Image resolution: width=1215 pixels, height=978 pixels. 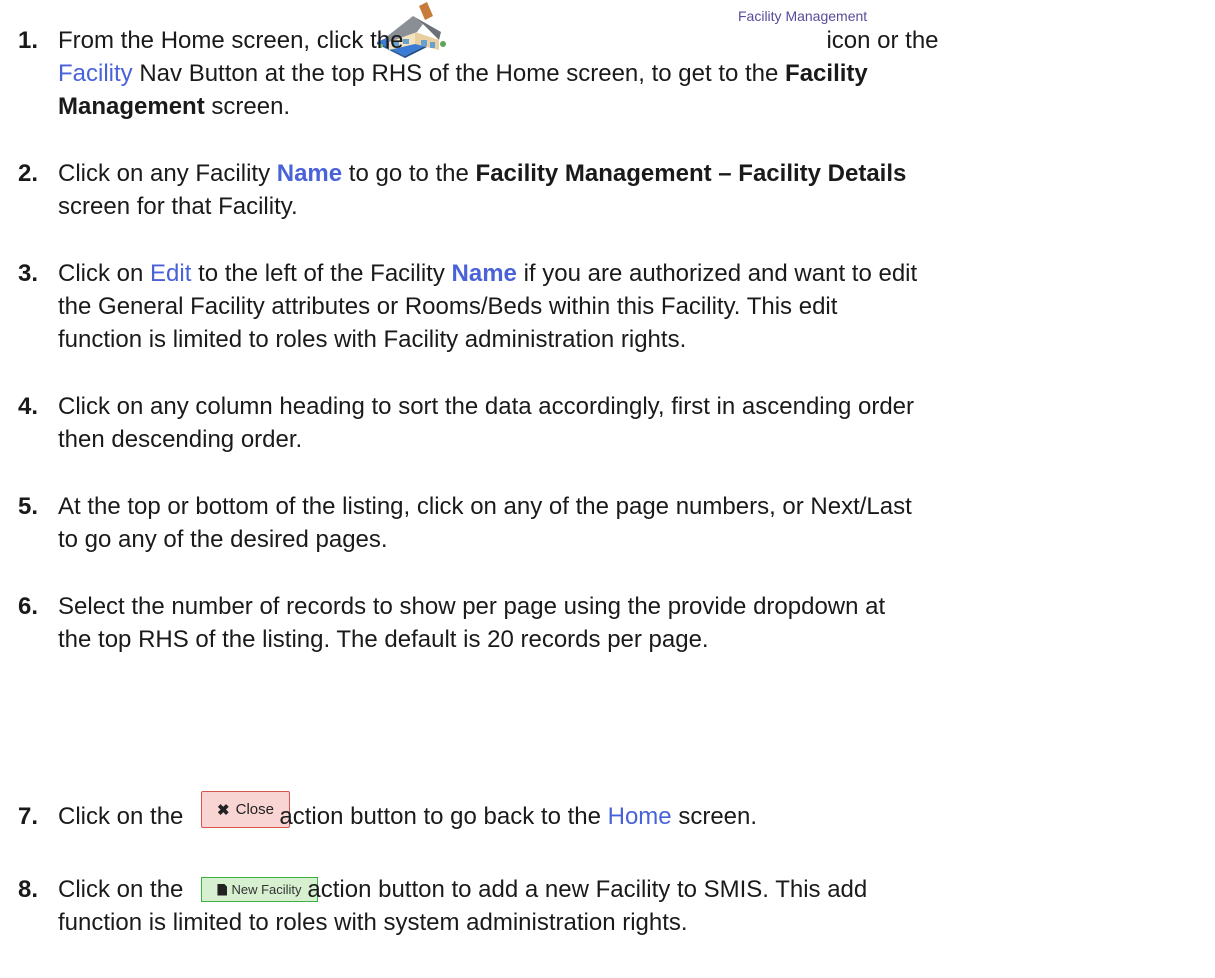 I want to click on step-number: 8., so click(x=28, y=889).